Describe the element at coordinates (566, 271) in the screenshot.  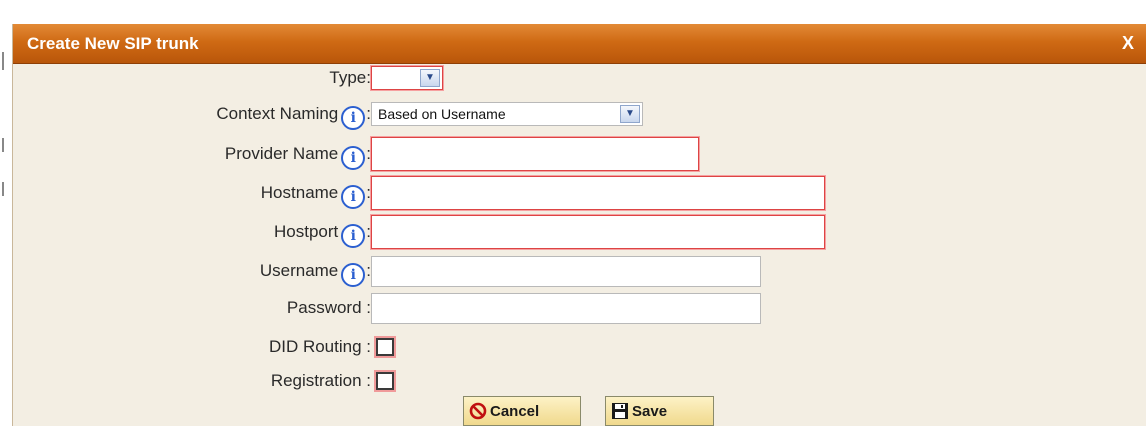
I see `username-input` at that location.